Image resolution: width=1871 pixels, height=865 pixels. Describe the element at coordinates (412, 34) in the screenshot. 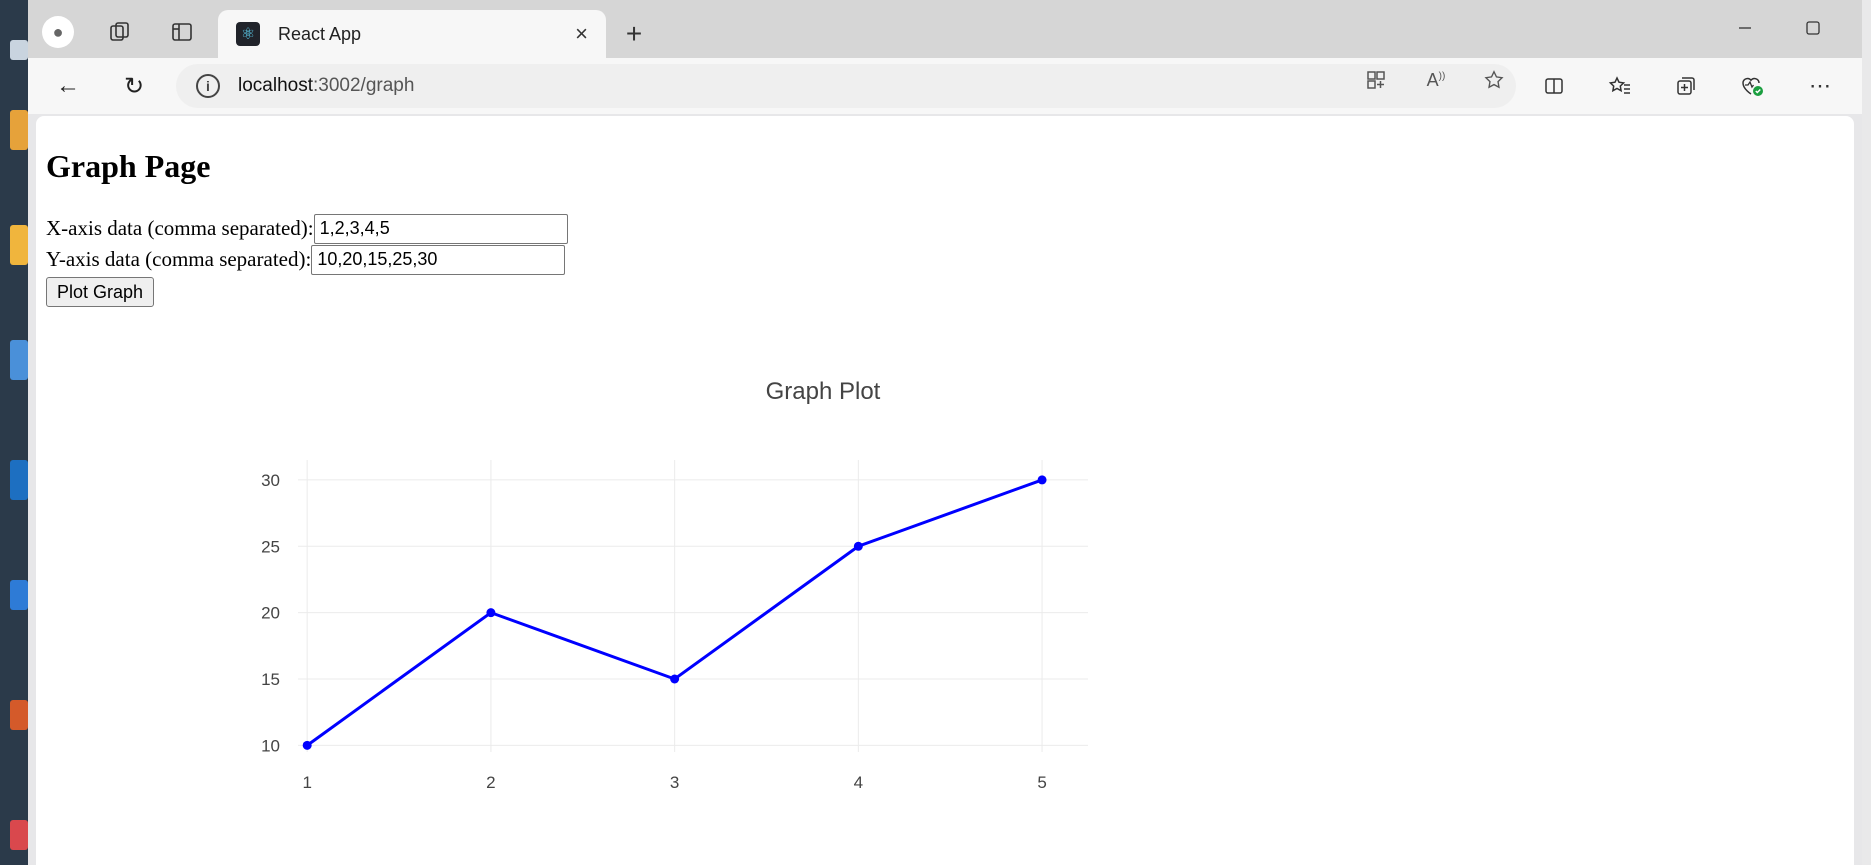

I see `tab-react-app: ⚛ React App ×` at that location.